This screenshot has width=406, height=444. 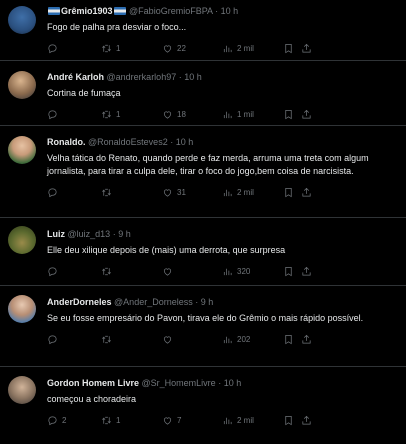 I want to click on like-button: 18, so click(x=174, y=115).